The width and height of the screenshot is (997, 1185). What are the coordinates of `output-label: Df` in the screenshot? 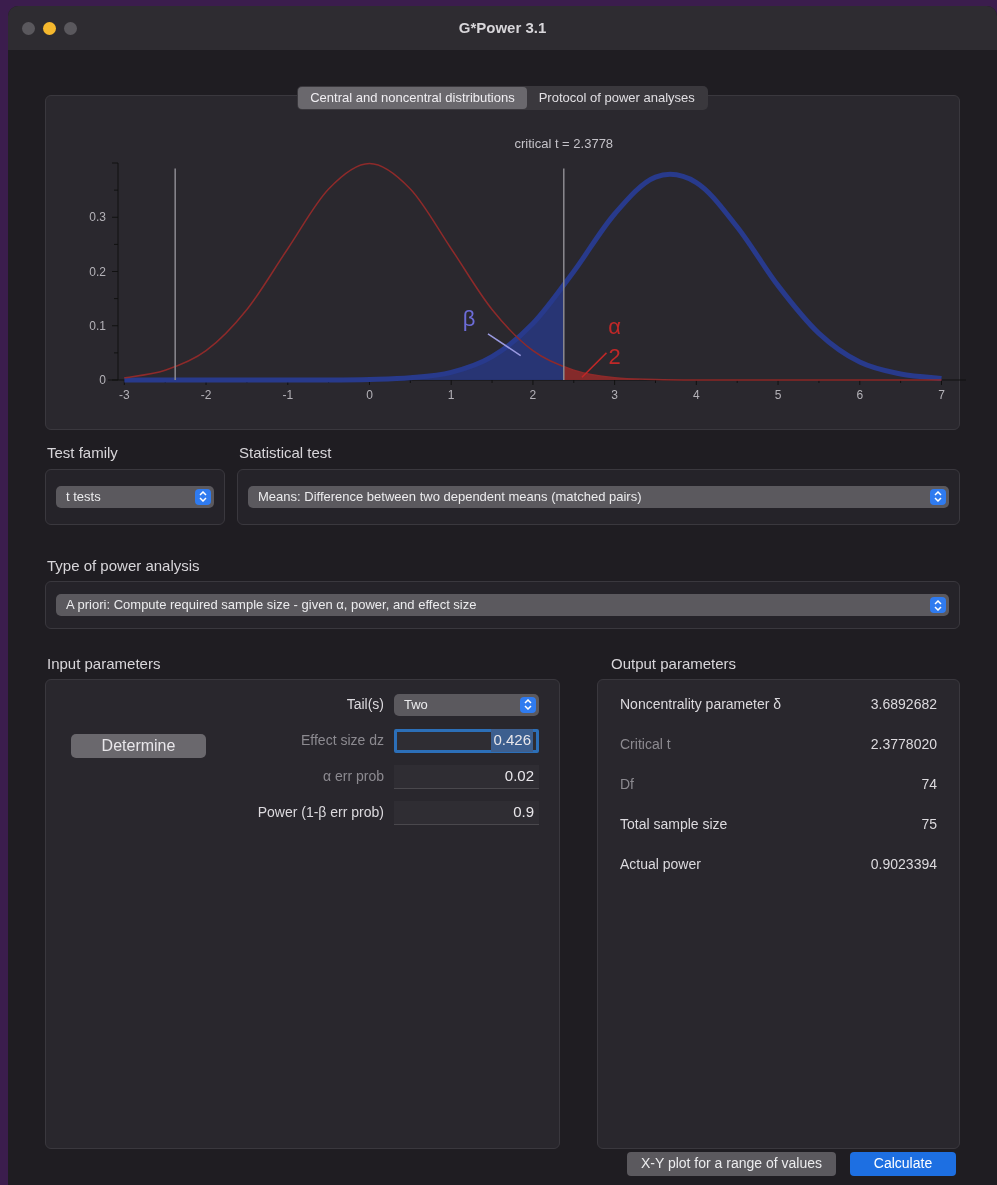 It's located at (627, 784).